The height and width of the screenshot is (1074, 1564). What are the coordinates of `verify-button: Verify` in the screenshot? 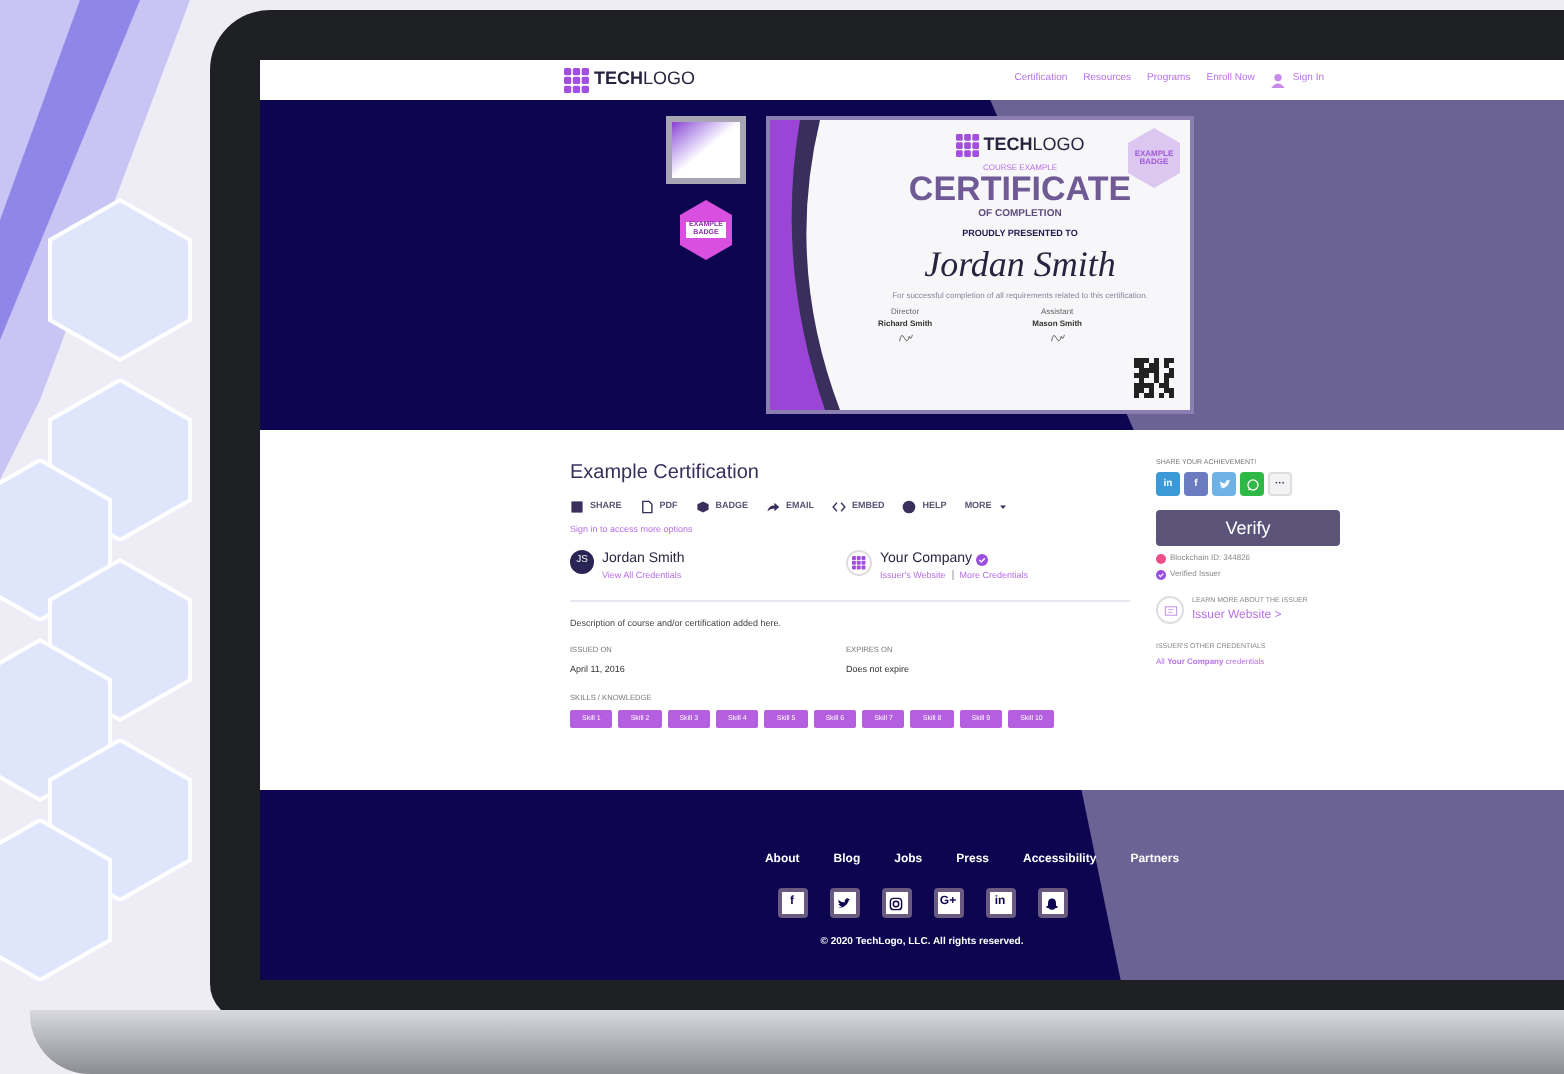 It's located at (1248, 528).